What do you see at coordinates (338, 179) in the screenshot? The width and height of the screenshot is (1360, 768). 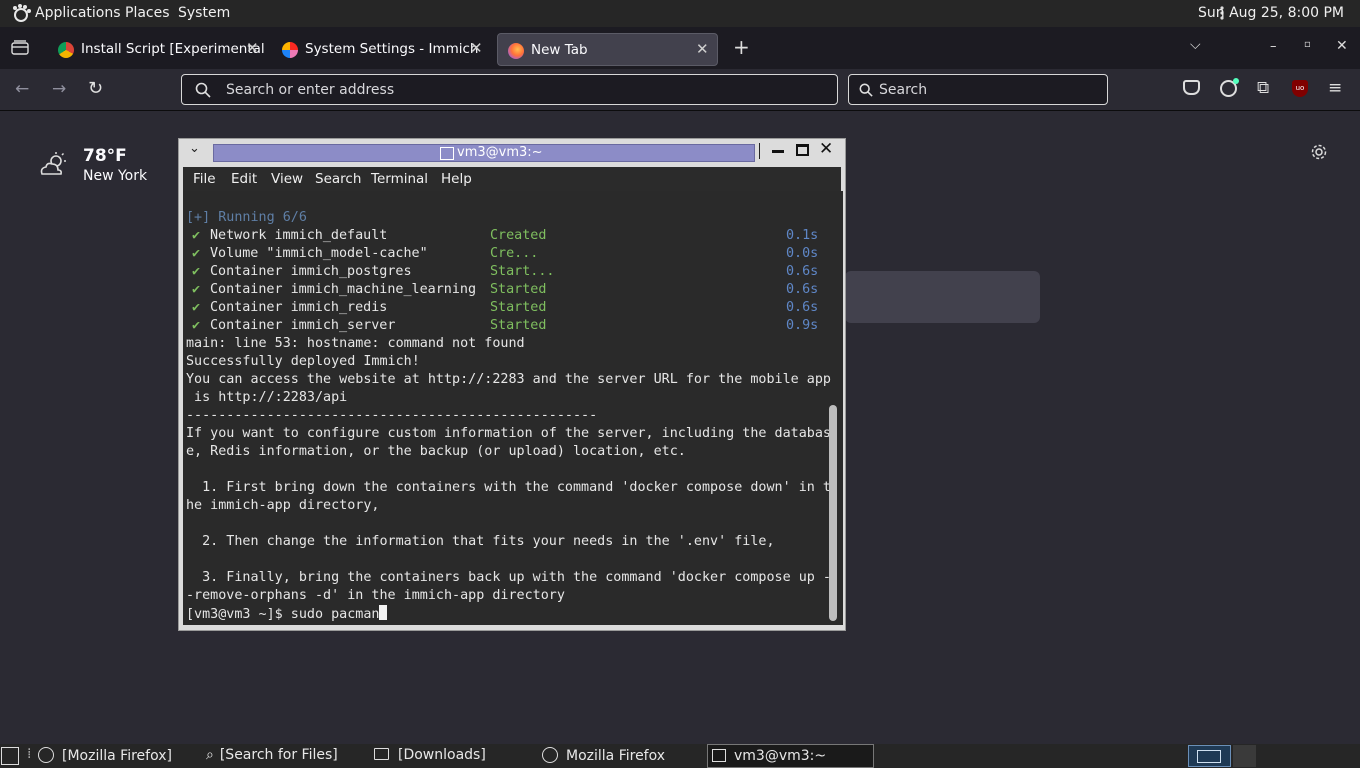 I see `menu-search: Search` at bounding box center [338, 179].